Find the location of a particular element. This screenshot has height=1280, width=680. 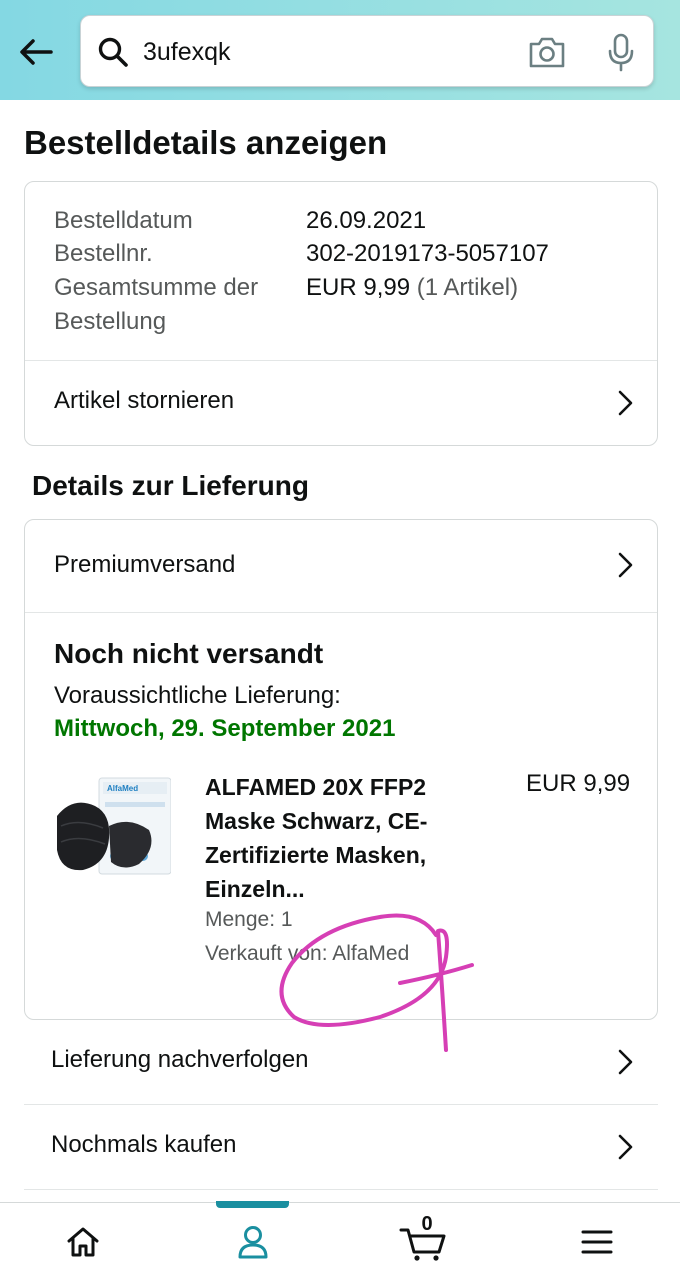

delivery-section-title: Details zur Lieferung is located at coordinates (170, 485).